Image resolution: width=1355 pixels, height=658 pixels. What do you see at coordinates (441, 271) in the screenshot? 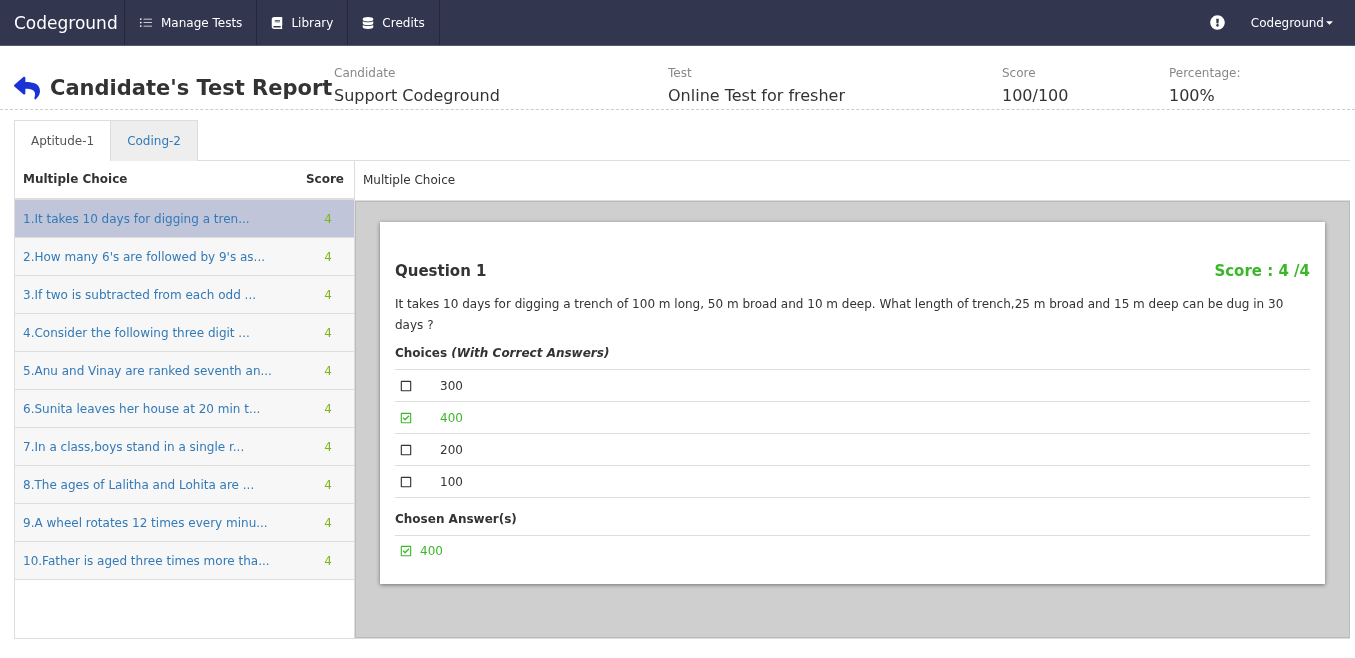
I see `question-heading: Question 1` at bounding box center [441, 271].